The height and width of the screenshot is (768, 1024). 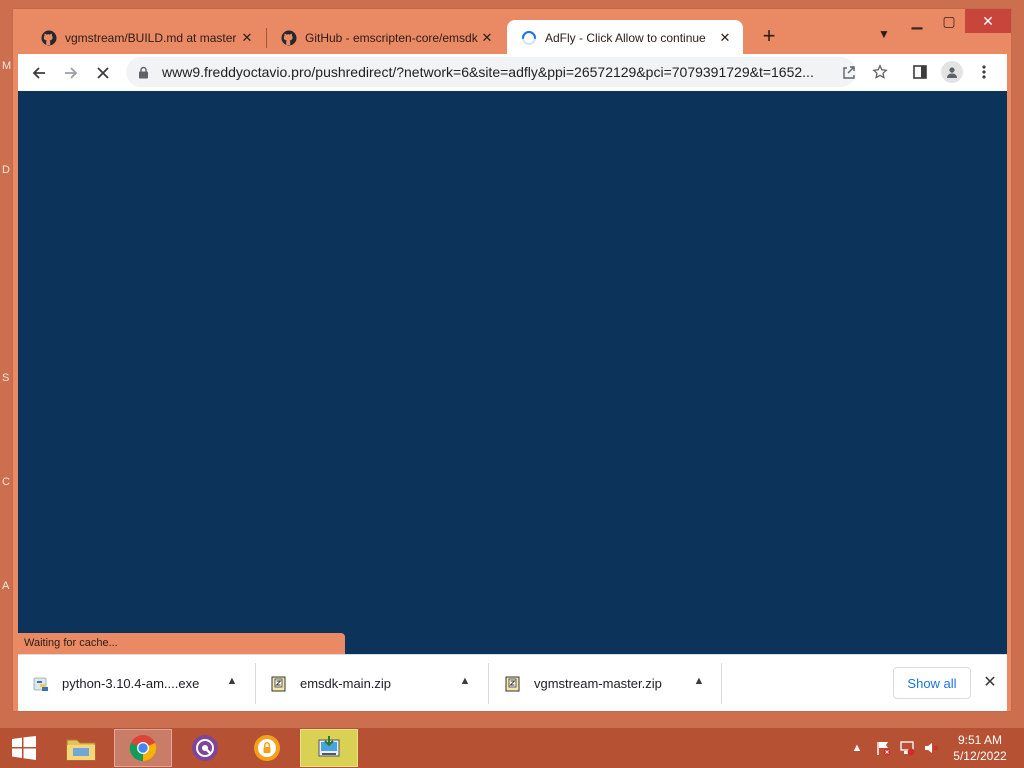 What do you see at coordinates (145, 72) in the screenshot?
I see `lock-icon` at bounding box center [145, 72].